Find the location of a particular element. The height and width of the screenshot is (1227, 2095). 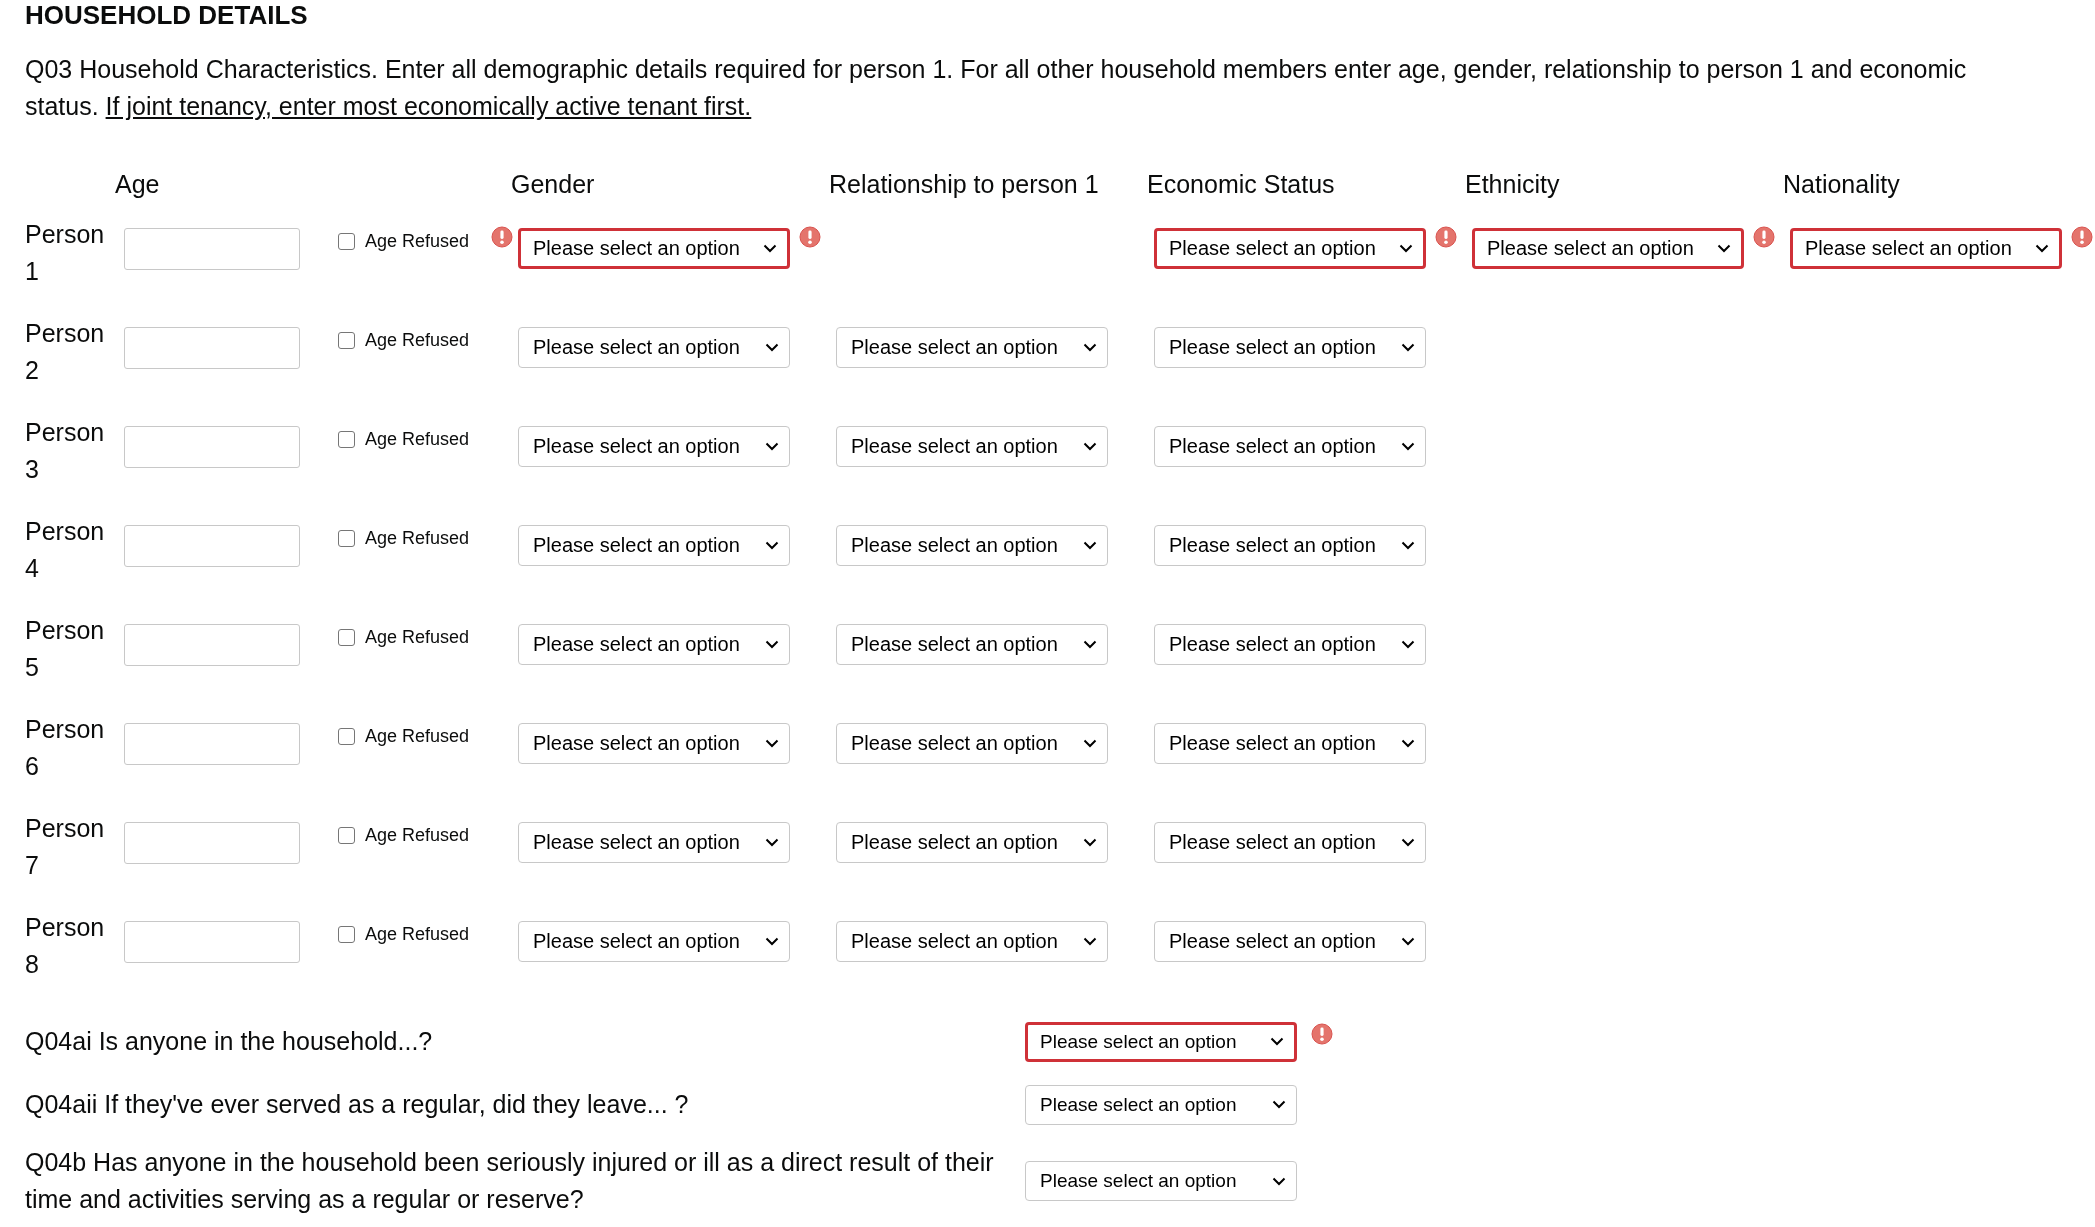

person-label: Person 7 is located at coordinates (65, 847).